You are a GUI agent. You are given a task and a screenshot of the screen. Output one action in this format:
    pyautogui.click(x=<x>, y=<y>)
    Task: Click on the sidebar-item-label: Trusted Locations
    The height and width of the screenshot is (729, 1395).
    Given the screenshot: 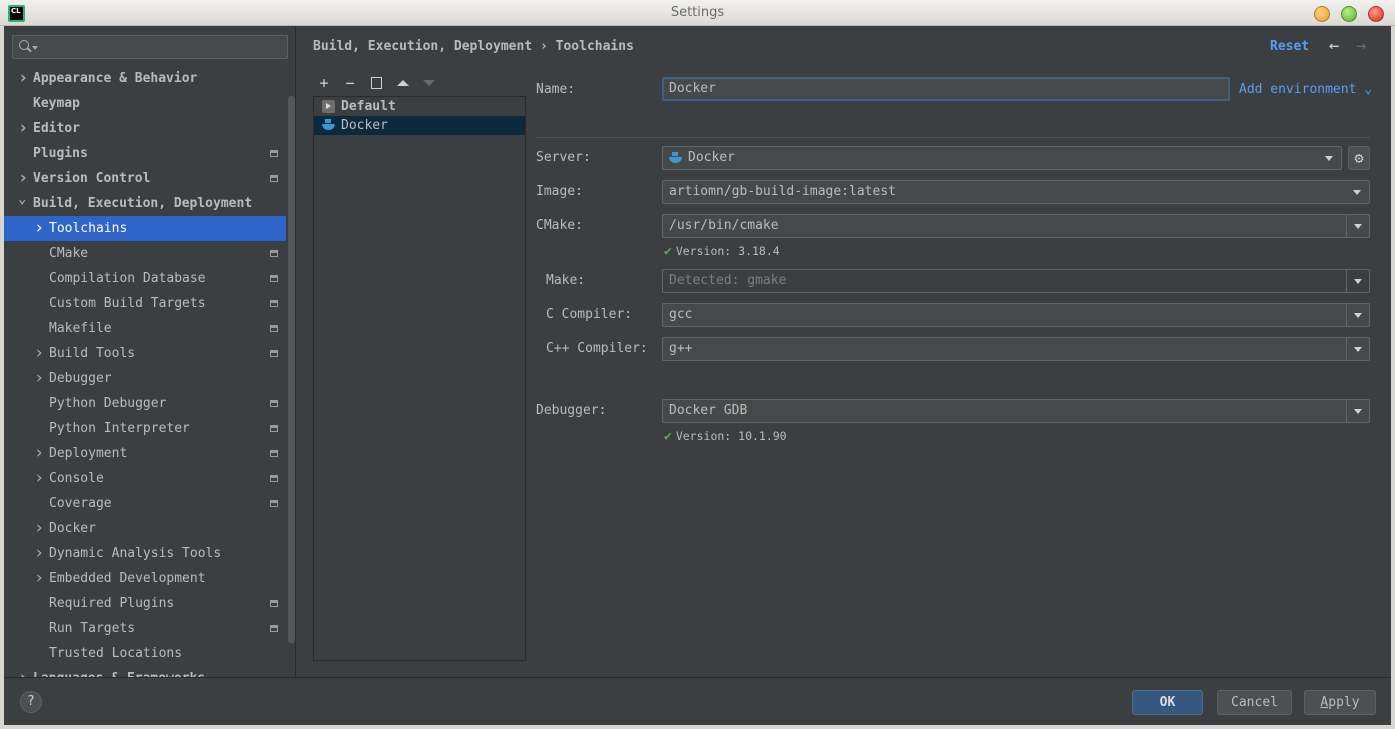 What is the action you would take?
    pyautogui.click(x=116, y=653)
    